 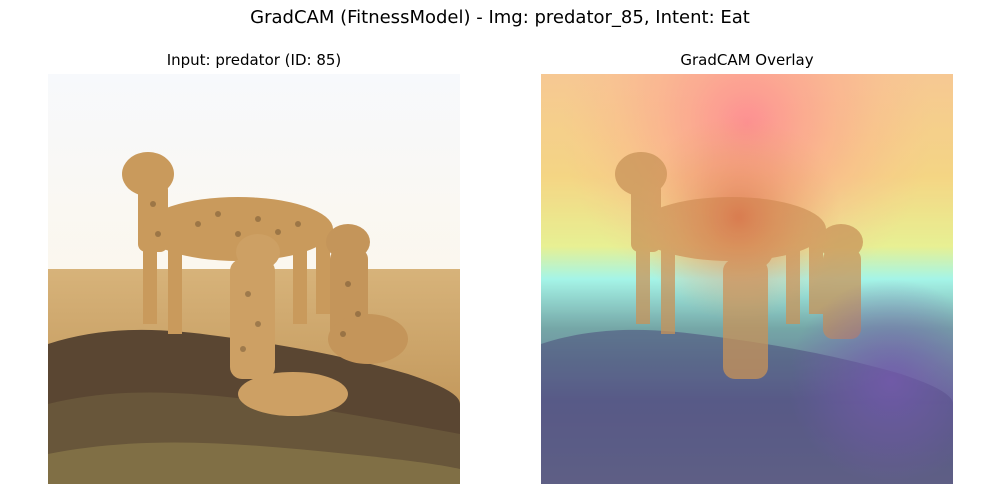 I want to click on overlay-panel-title: GradCAM Overlay, so click(x=747, y=60).